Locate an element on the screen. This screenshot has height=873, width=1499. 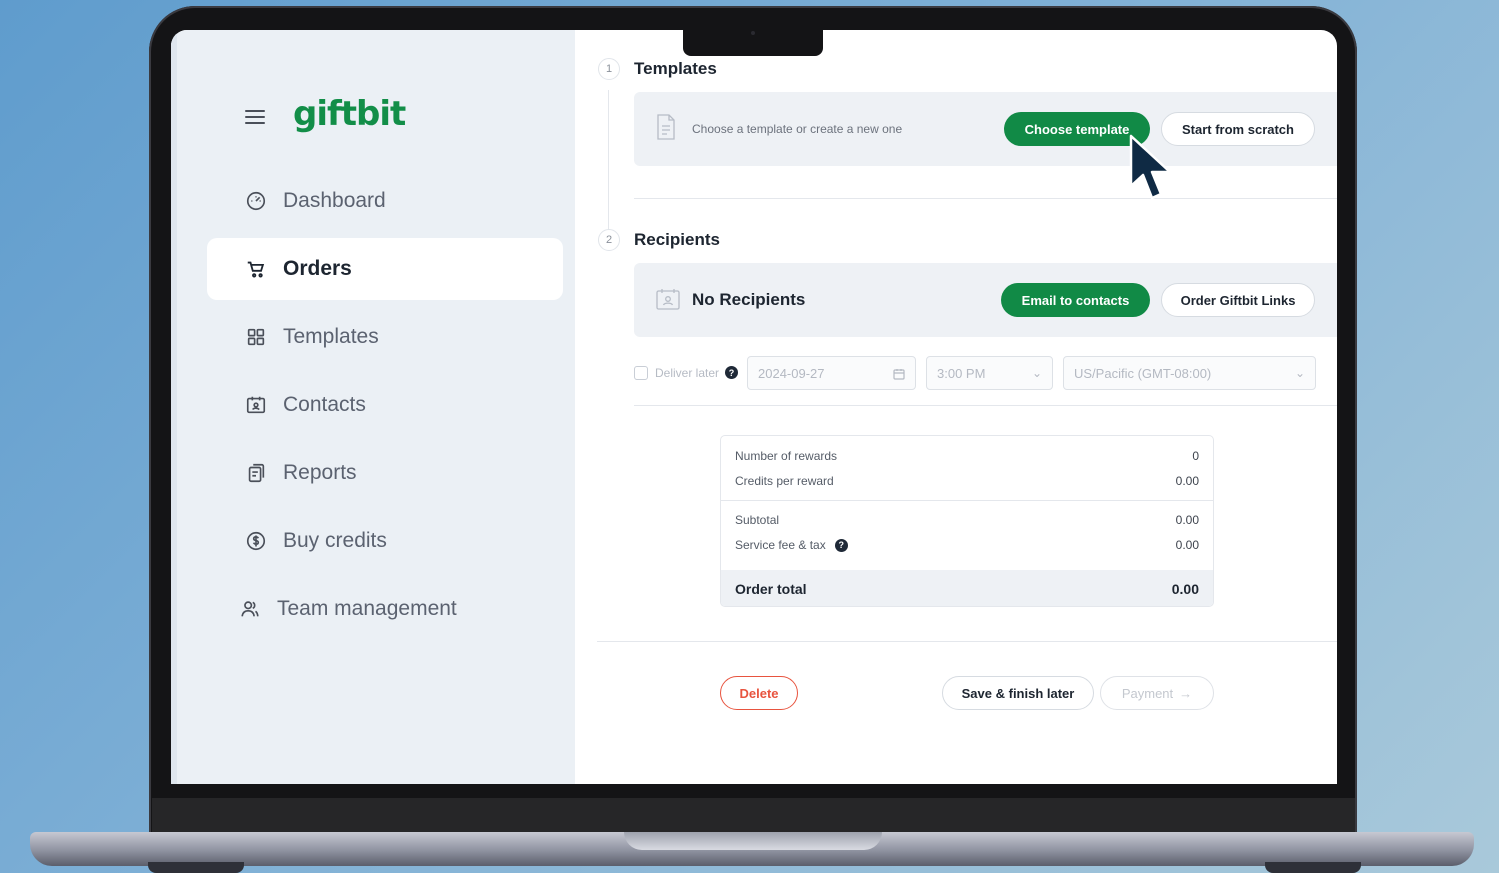
step-connector is located at coordinates (608, 160).